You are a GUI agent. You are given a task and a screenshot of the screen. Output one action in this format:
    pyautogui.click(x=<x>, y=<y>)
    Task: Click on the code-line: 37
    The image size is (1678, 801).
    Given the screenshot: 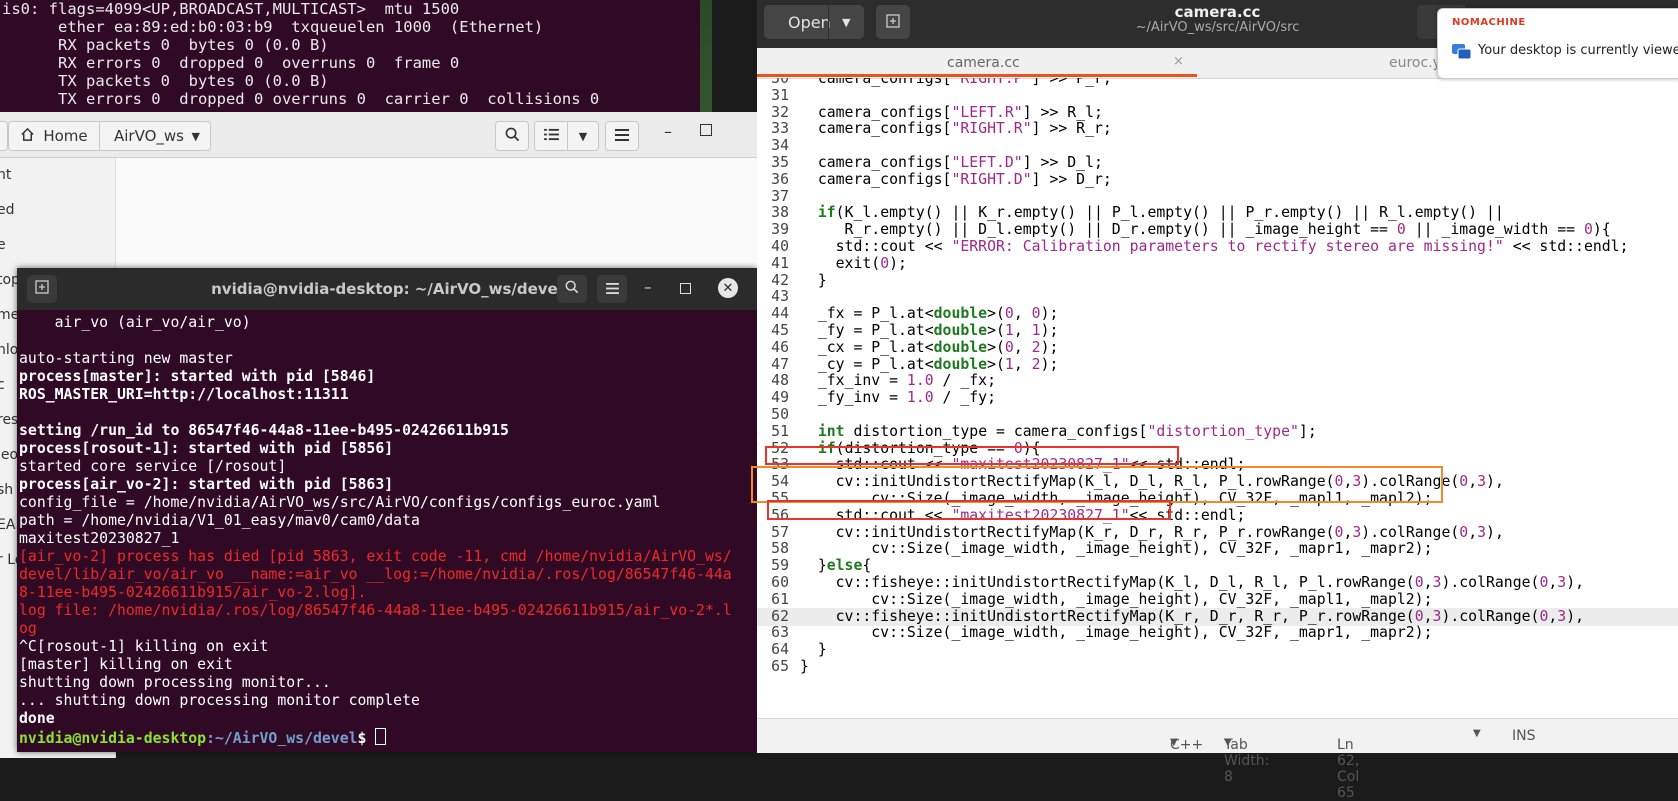 What is the action you would take?
    pyautogui.click(x=1217, y=197)
    